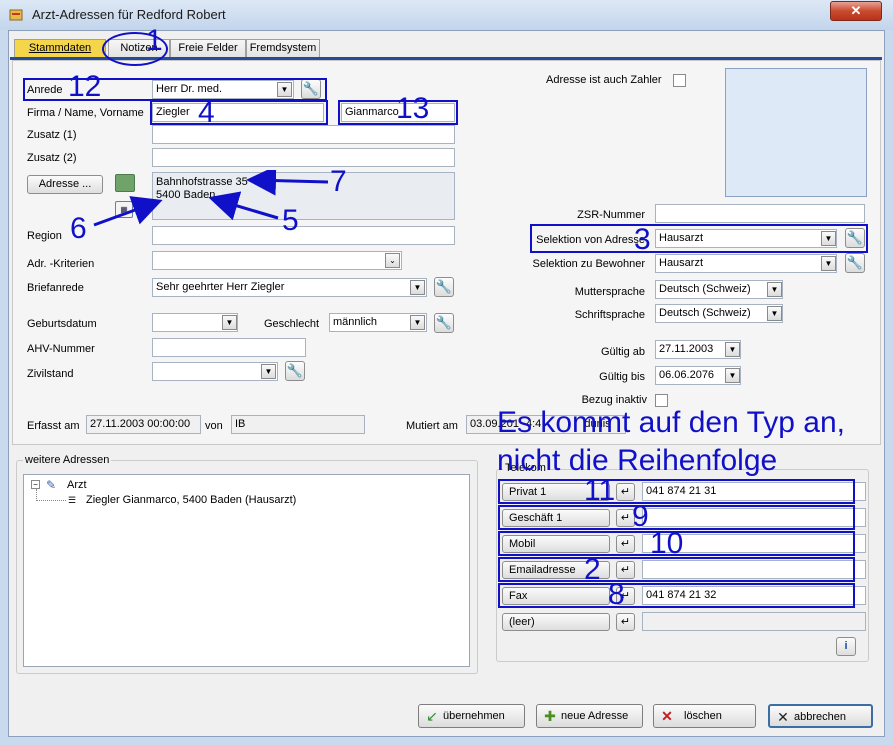 This screenshot has height=745, width=893. Describe the element at coordinates (277, 260) in the screenshot. I see `kriterien-combo` at that location.